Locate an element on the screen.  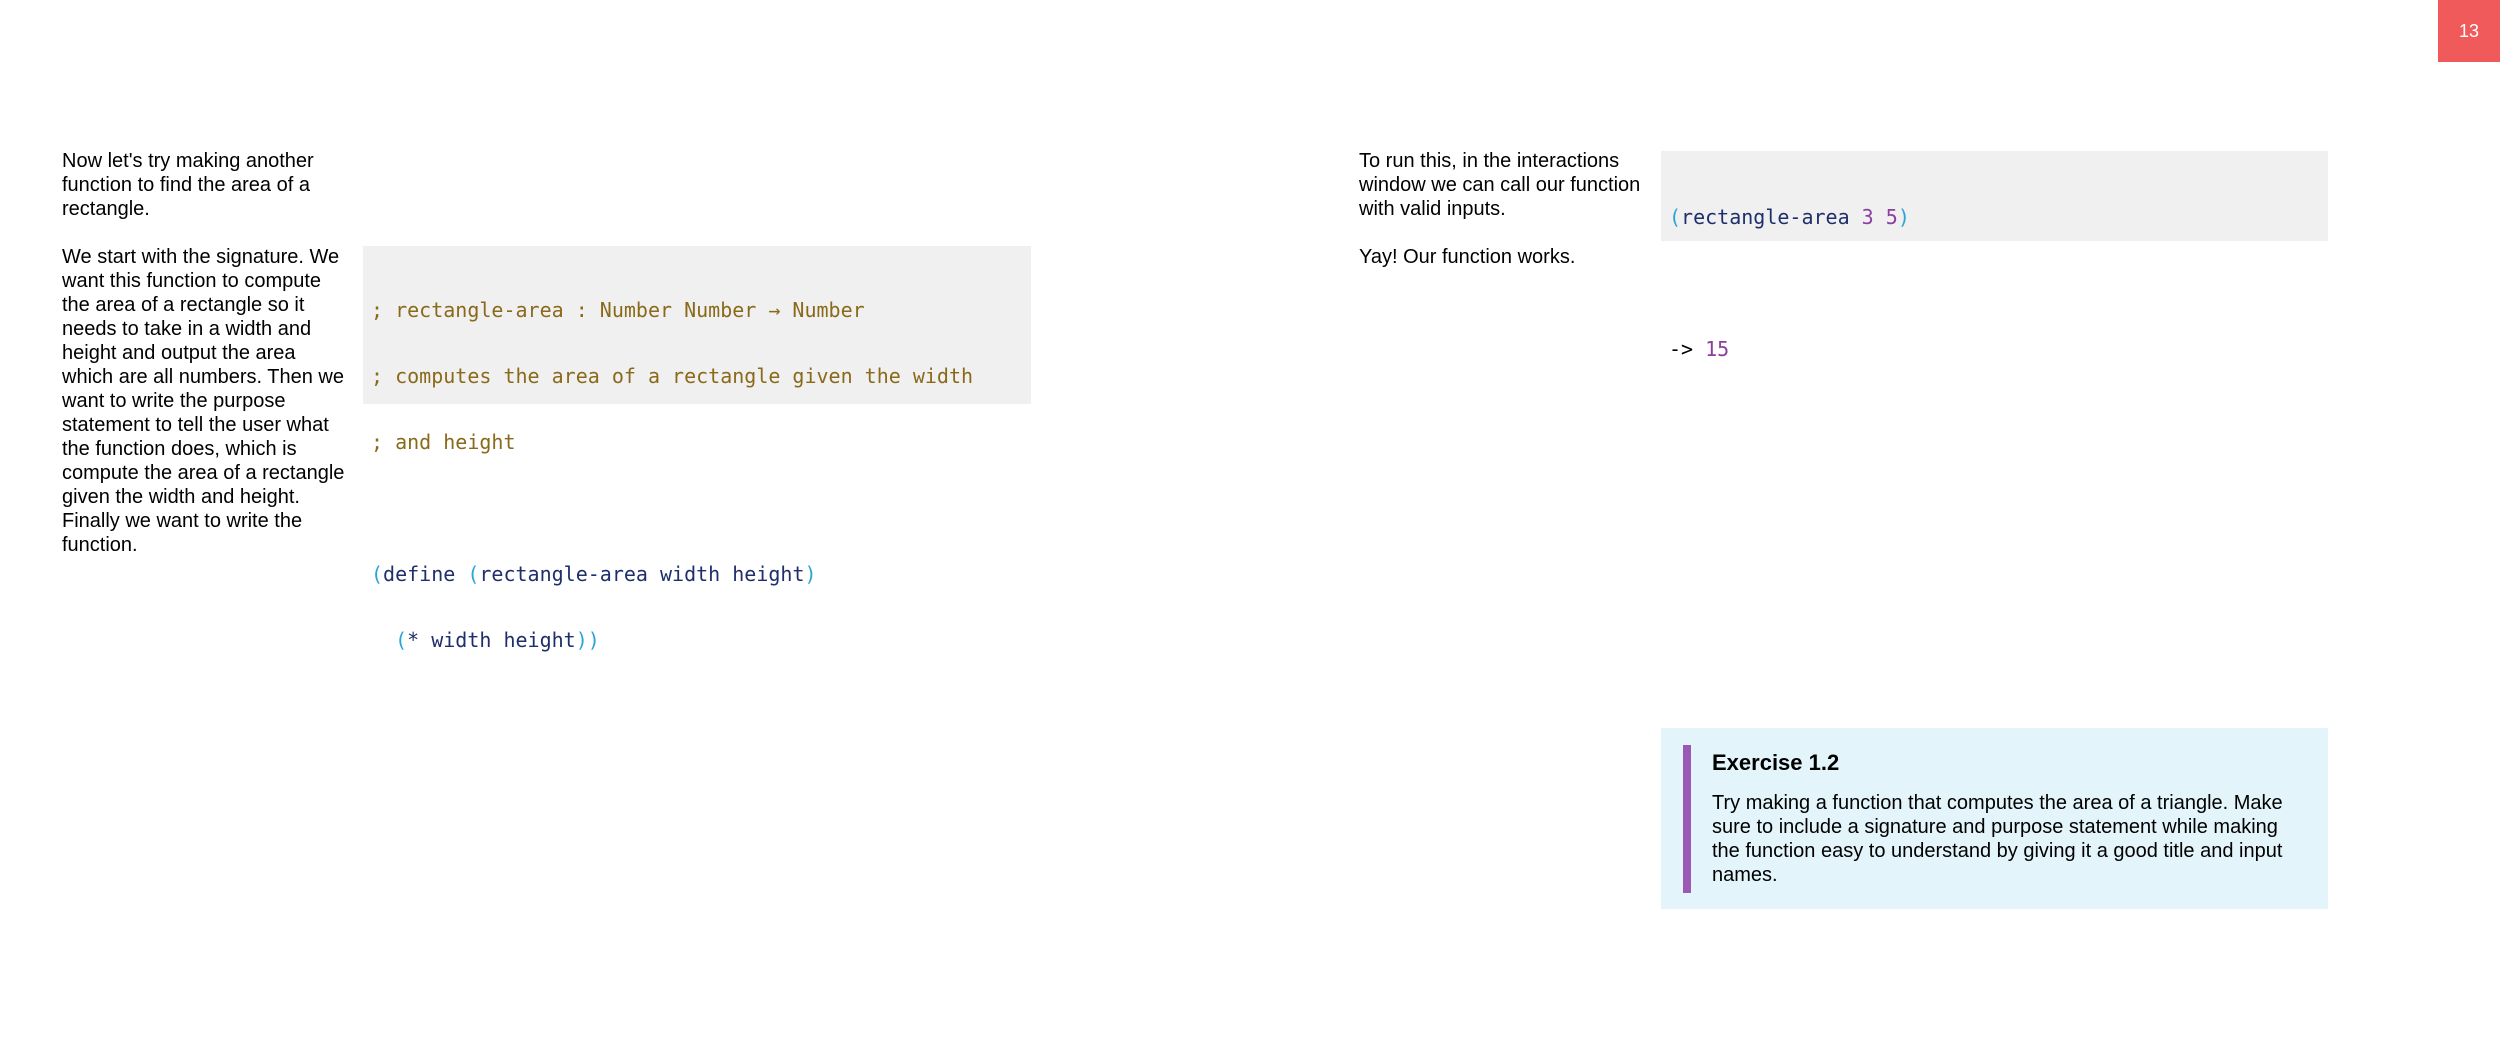
define-open-paren: ( is located at coordinates (377, 574).